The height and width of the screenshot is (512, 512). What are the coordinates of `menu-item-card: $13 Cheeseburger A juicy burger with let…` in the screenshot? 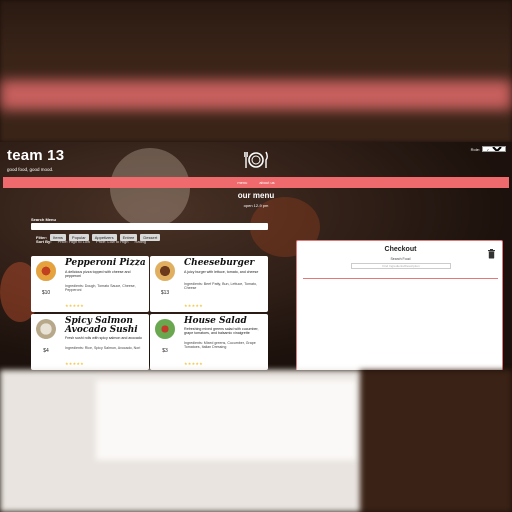 It's located at (209, 284).